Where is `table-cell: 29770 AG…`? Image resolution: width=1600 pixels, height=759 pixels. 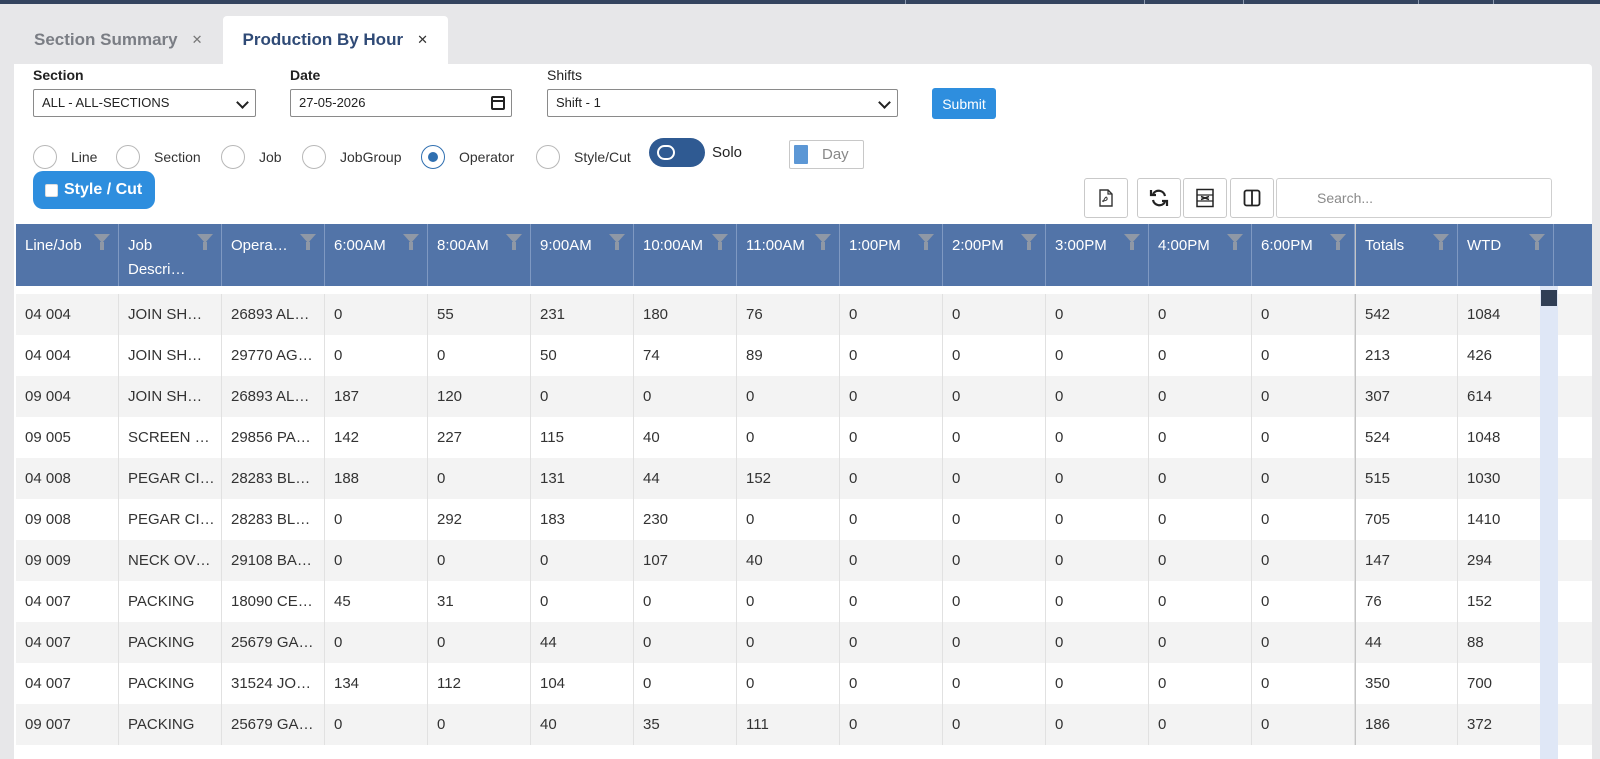
table-cell: 29770 AG… is located at coordinates (273, 355).